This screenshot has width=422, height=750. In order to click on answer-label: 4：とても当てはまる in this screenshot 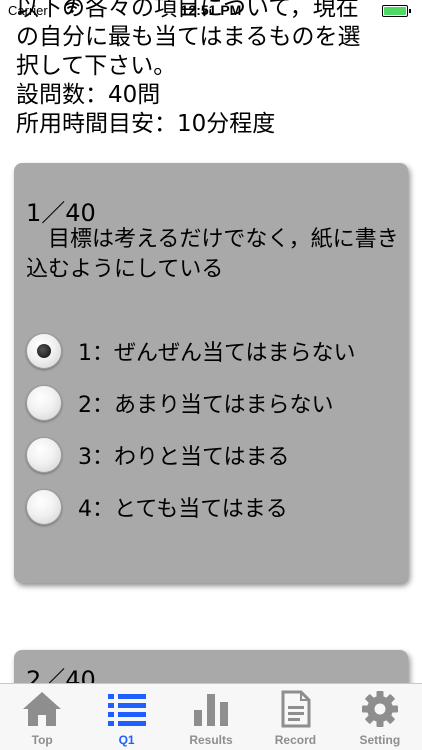, I will do `click(183, 509)`.